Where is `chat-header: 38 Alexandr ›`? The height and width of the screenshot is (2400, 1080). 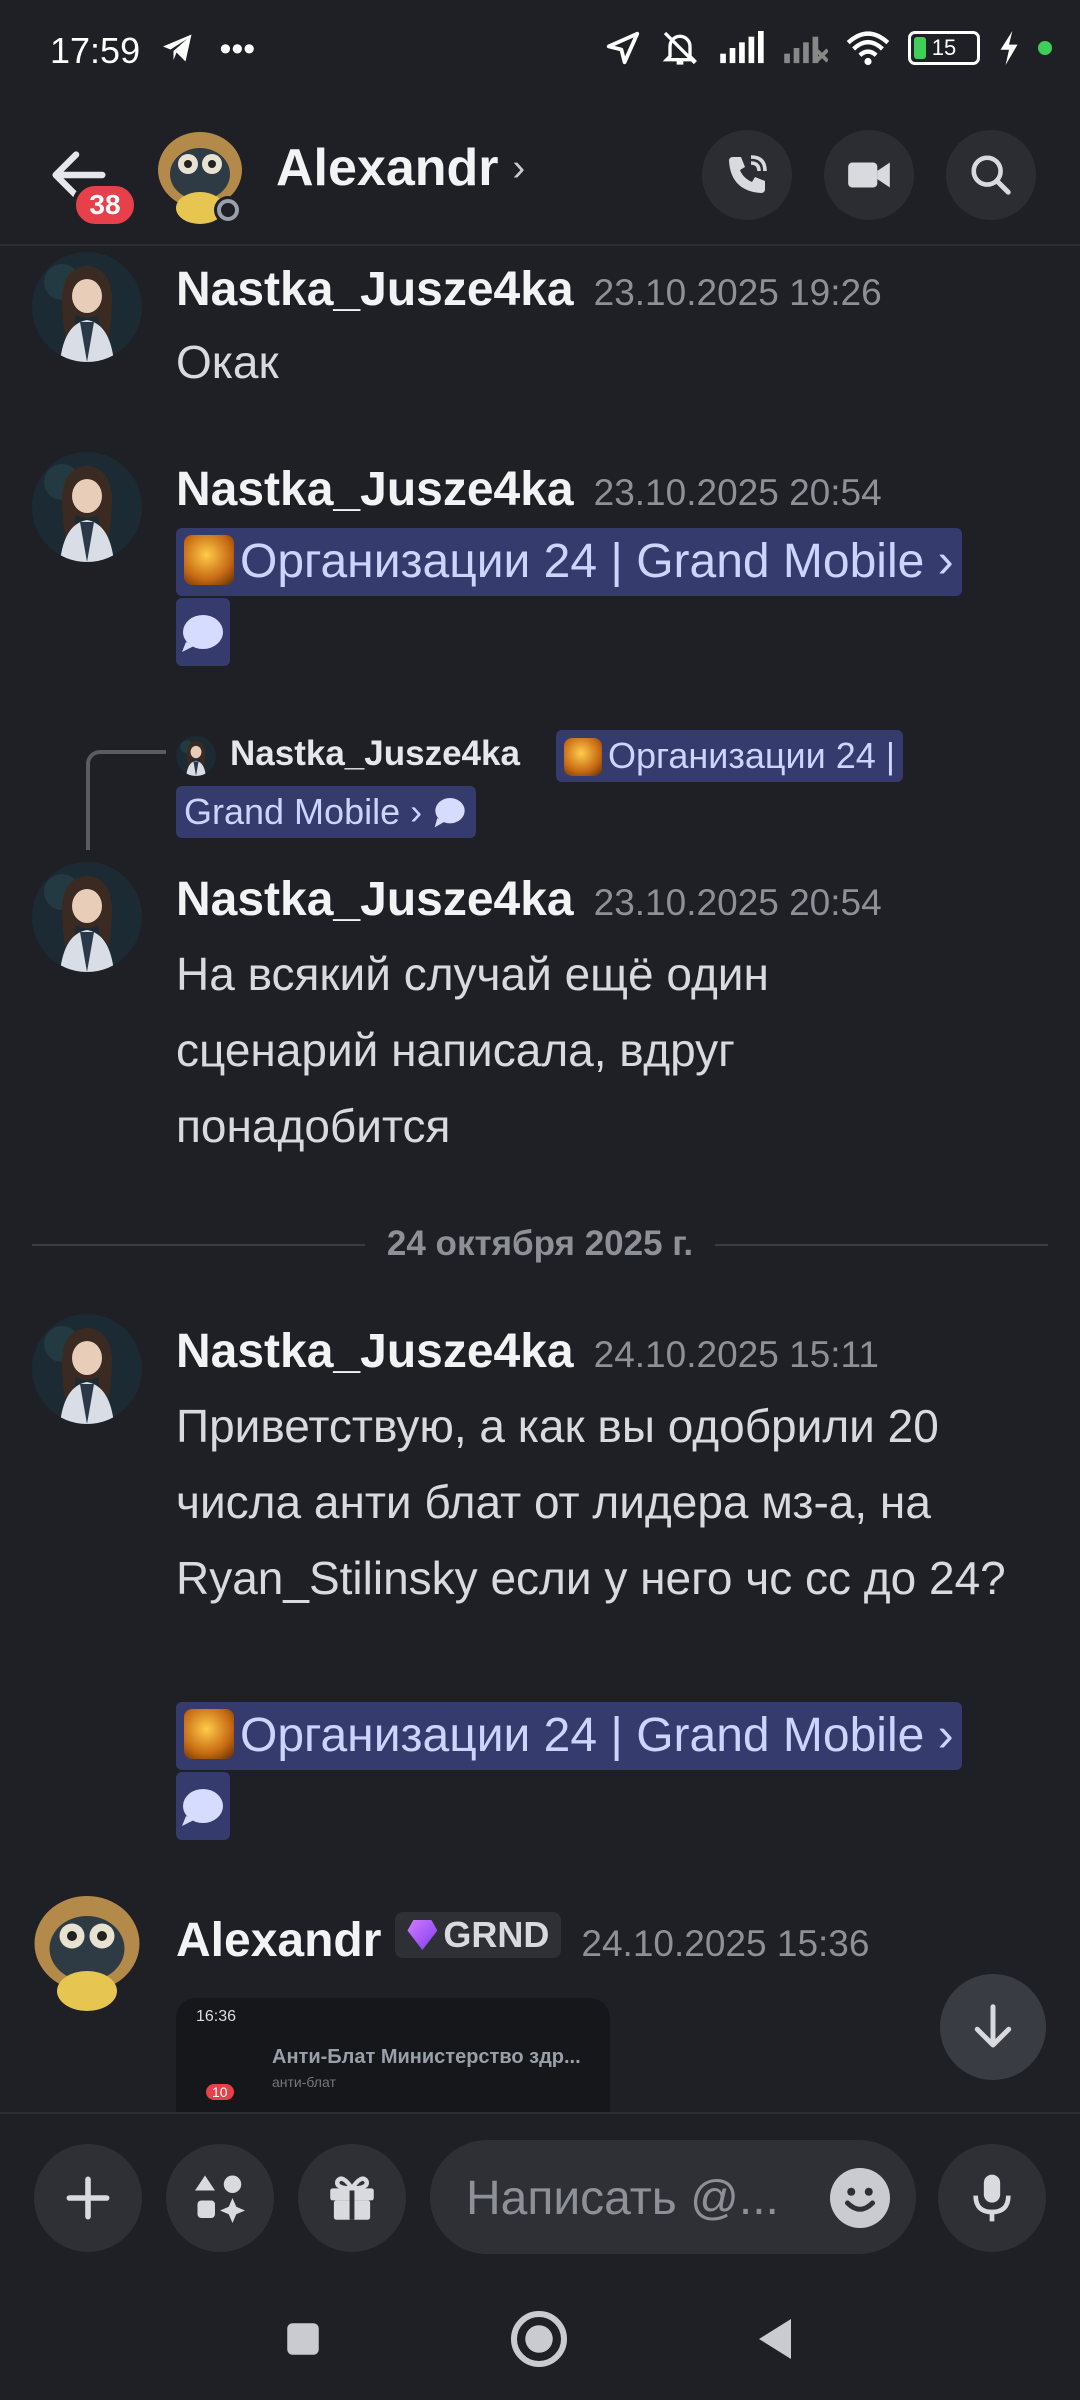 chat-header: 38 Alexandr › is located at coordinates (540, 178).